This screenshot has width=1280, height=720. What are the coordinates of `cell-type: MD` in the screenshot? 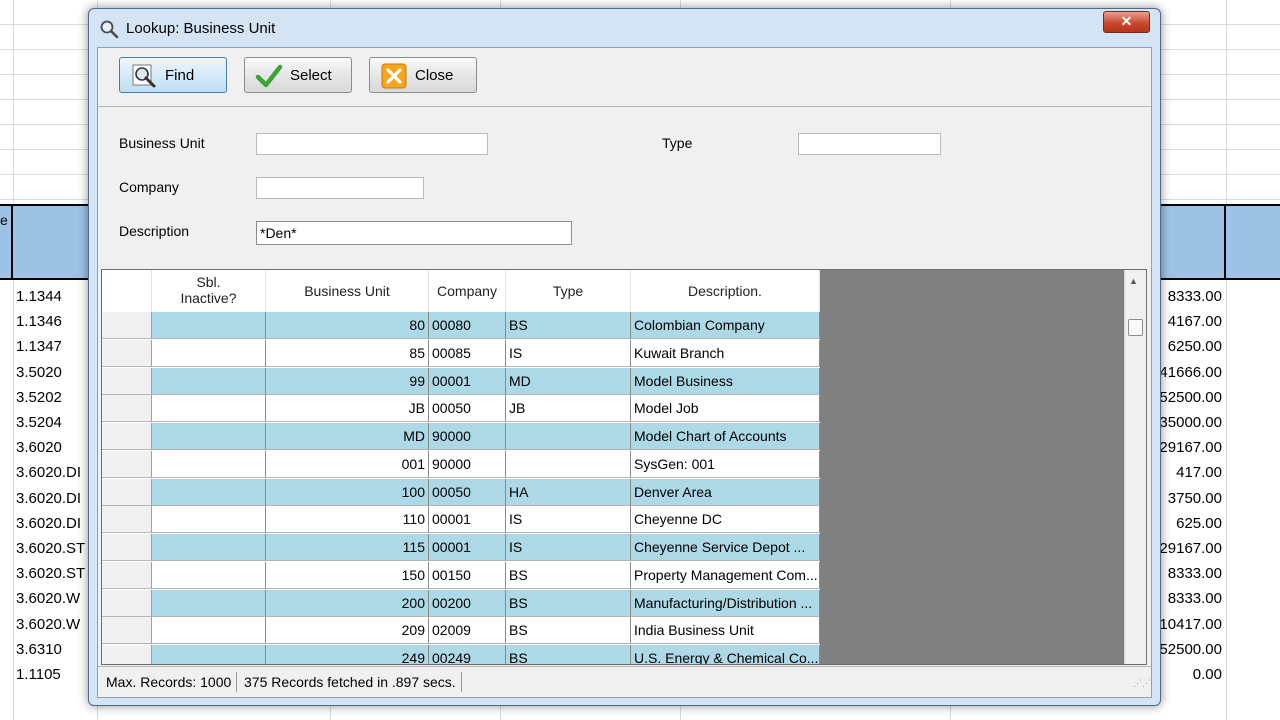 It's located at (568, 381).